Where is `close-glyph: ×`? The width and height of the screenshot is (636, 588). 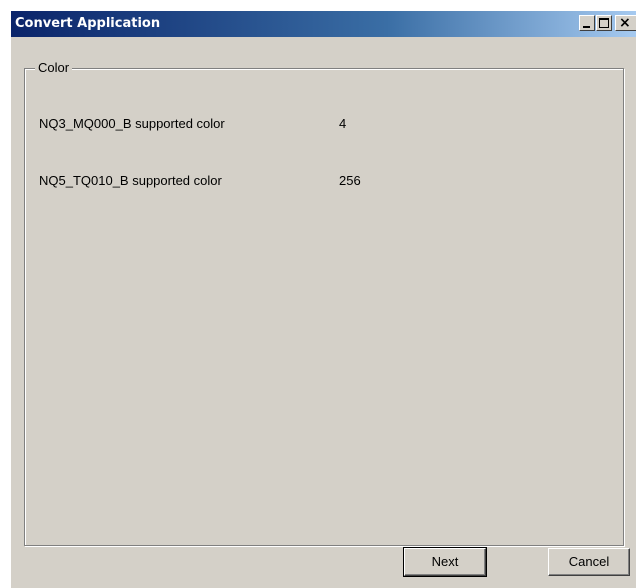
close-glyph: × is located at coordinates (625, 23).